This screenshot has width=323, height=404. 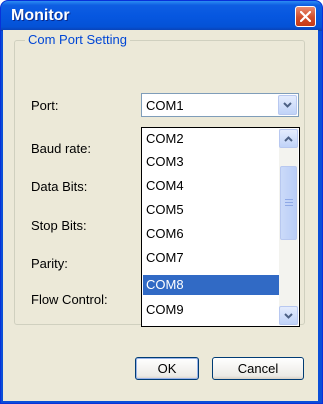 I want to click on port-label: Port:, so click(x=45, y=105).